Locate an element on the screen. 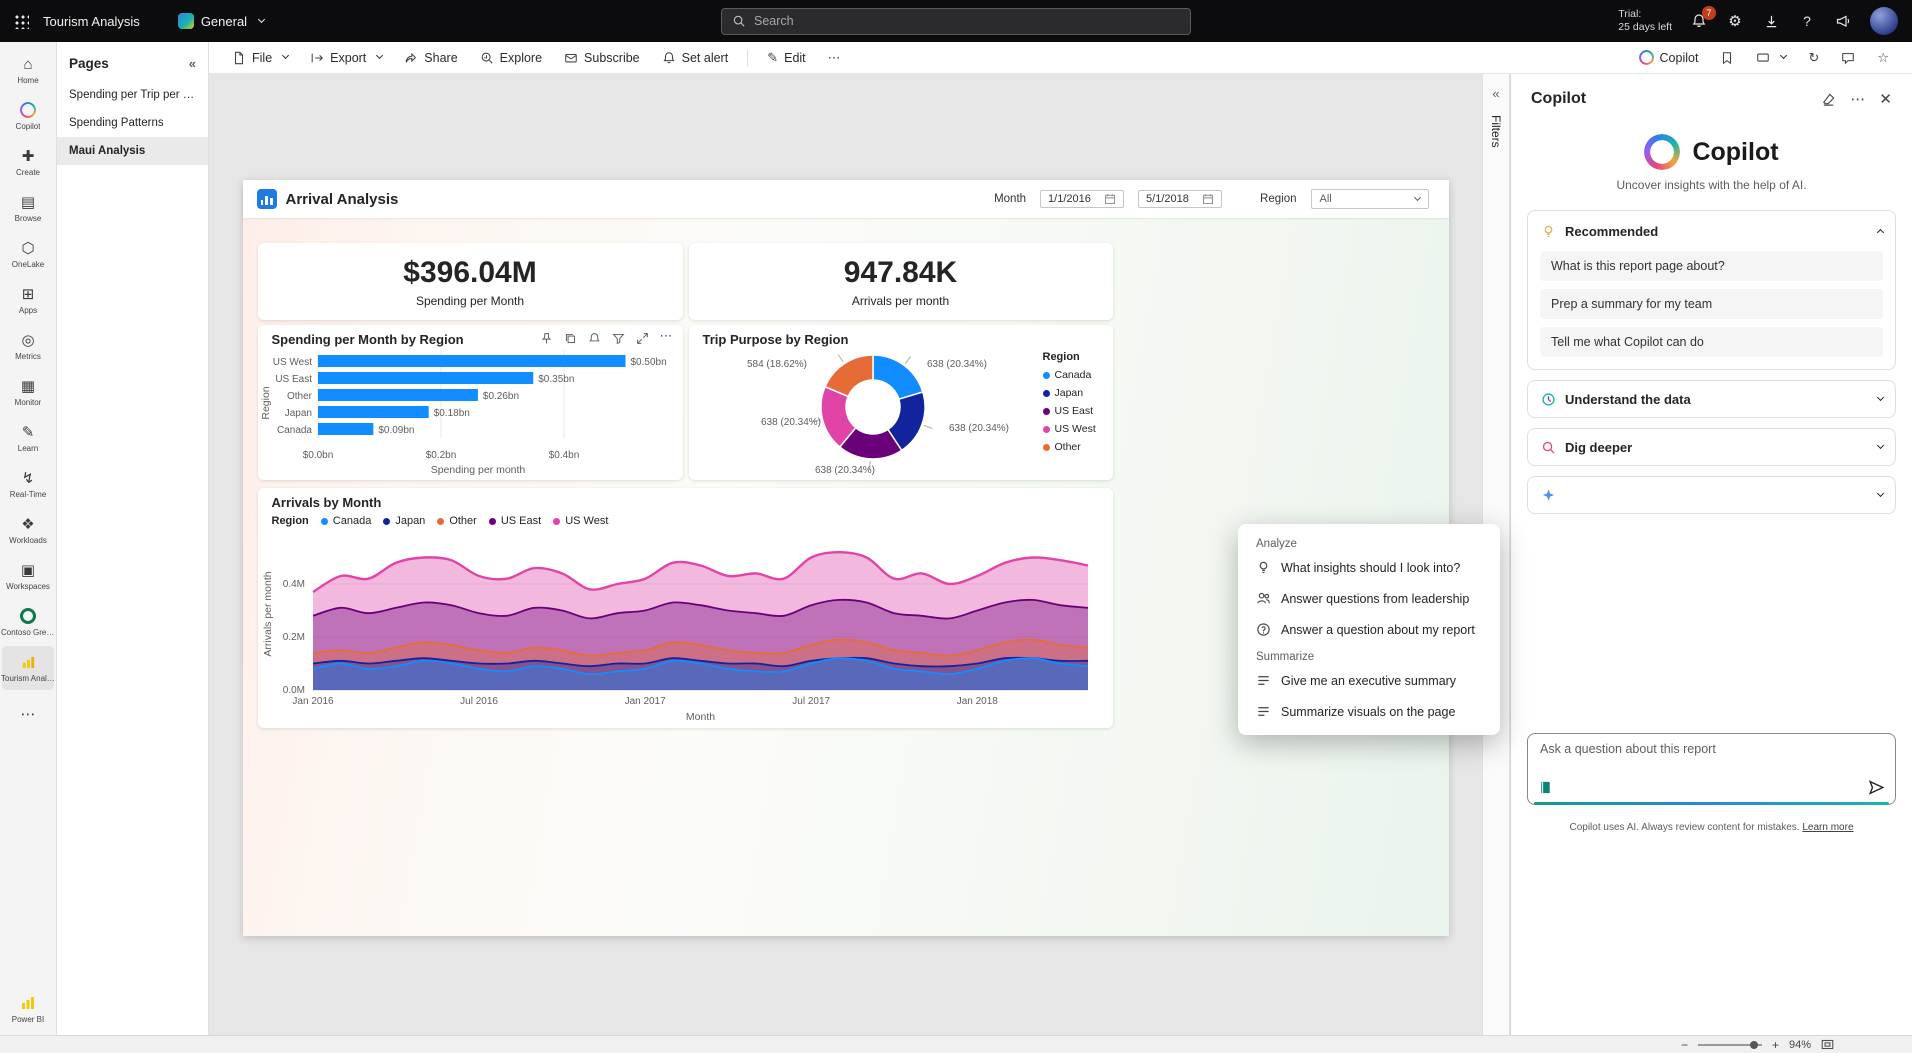 This screenshot has width=1912, height=1053. focus-mode-icon is located at coordinates (642, 338).